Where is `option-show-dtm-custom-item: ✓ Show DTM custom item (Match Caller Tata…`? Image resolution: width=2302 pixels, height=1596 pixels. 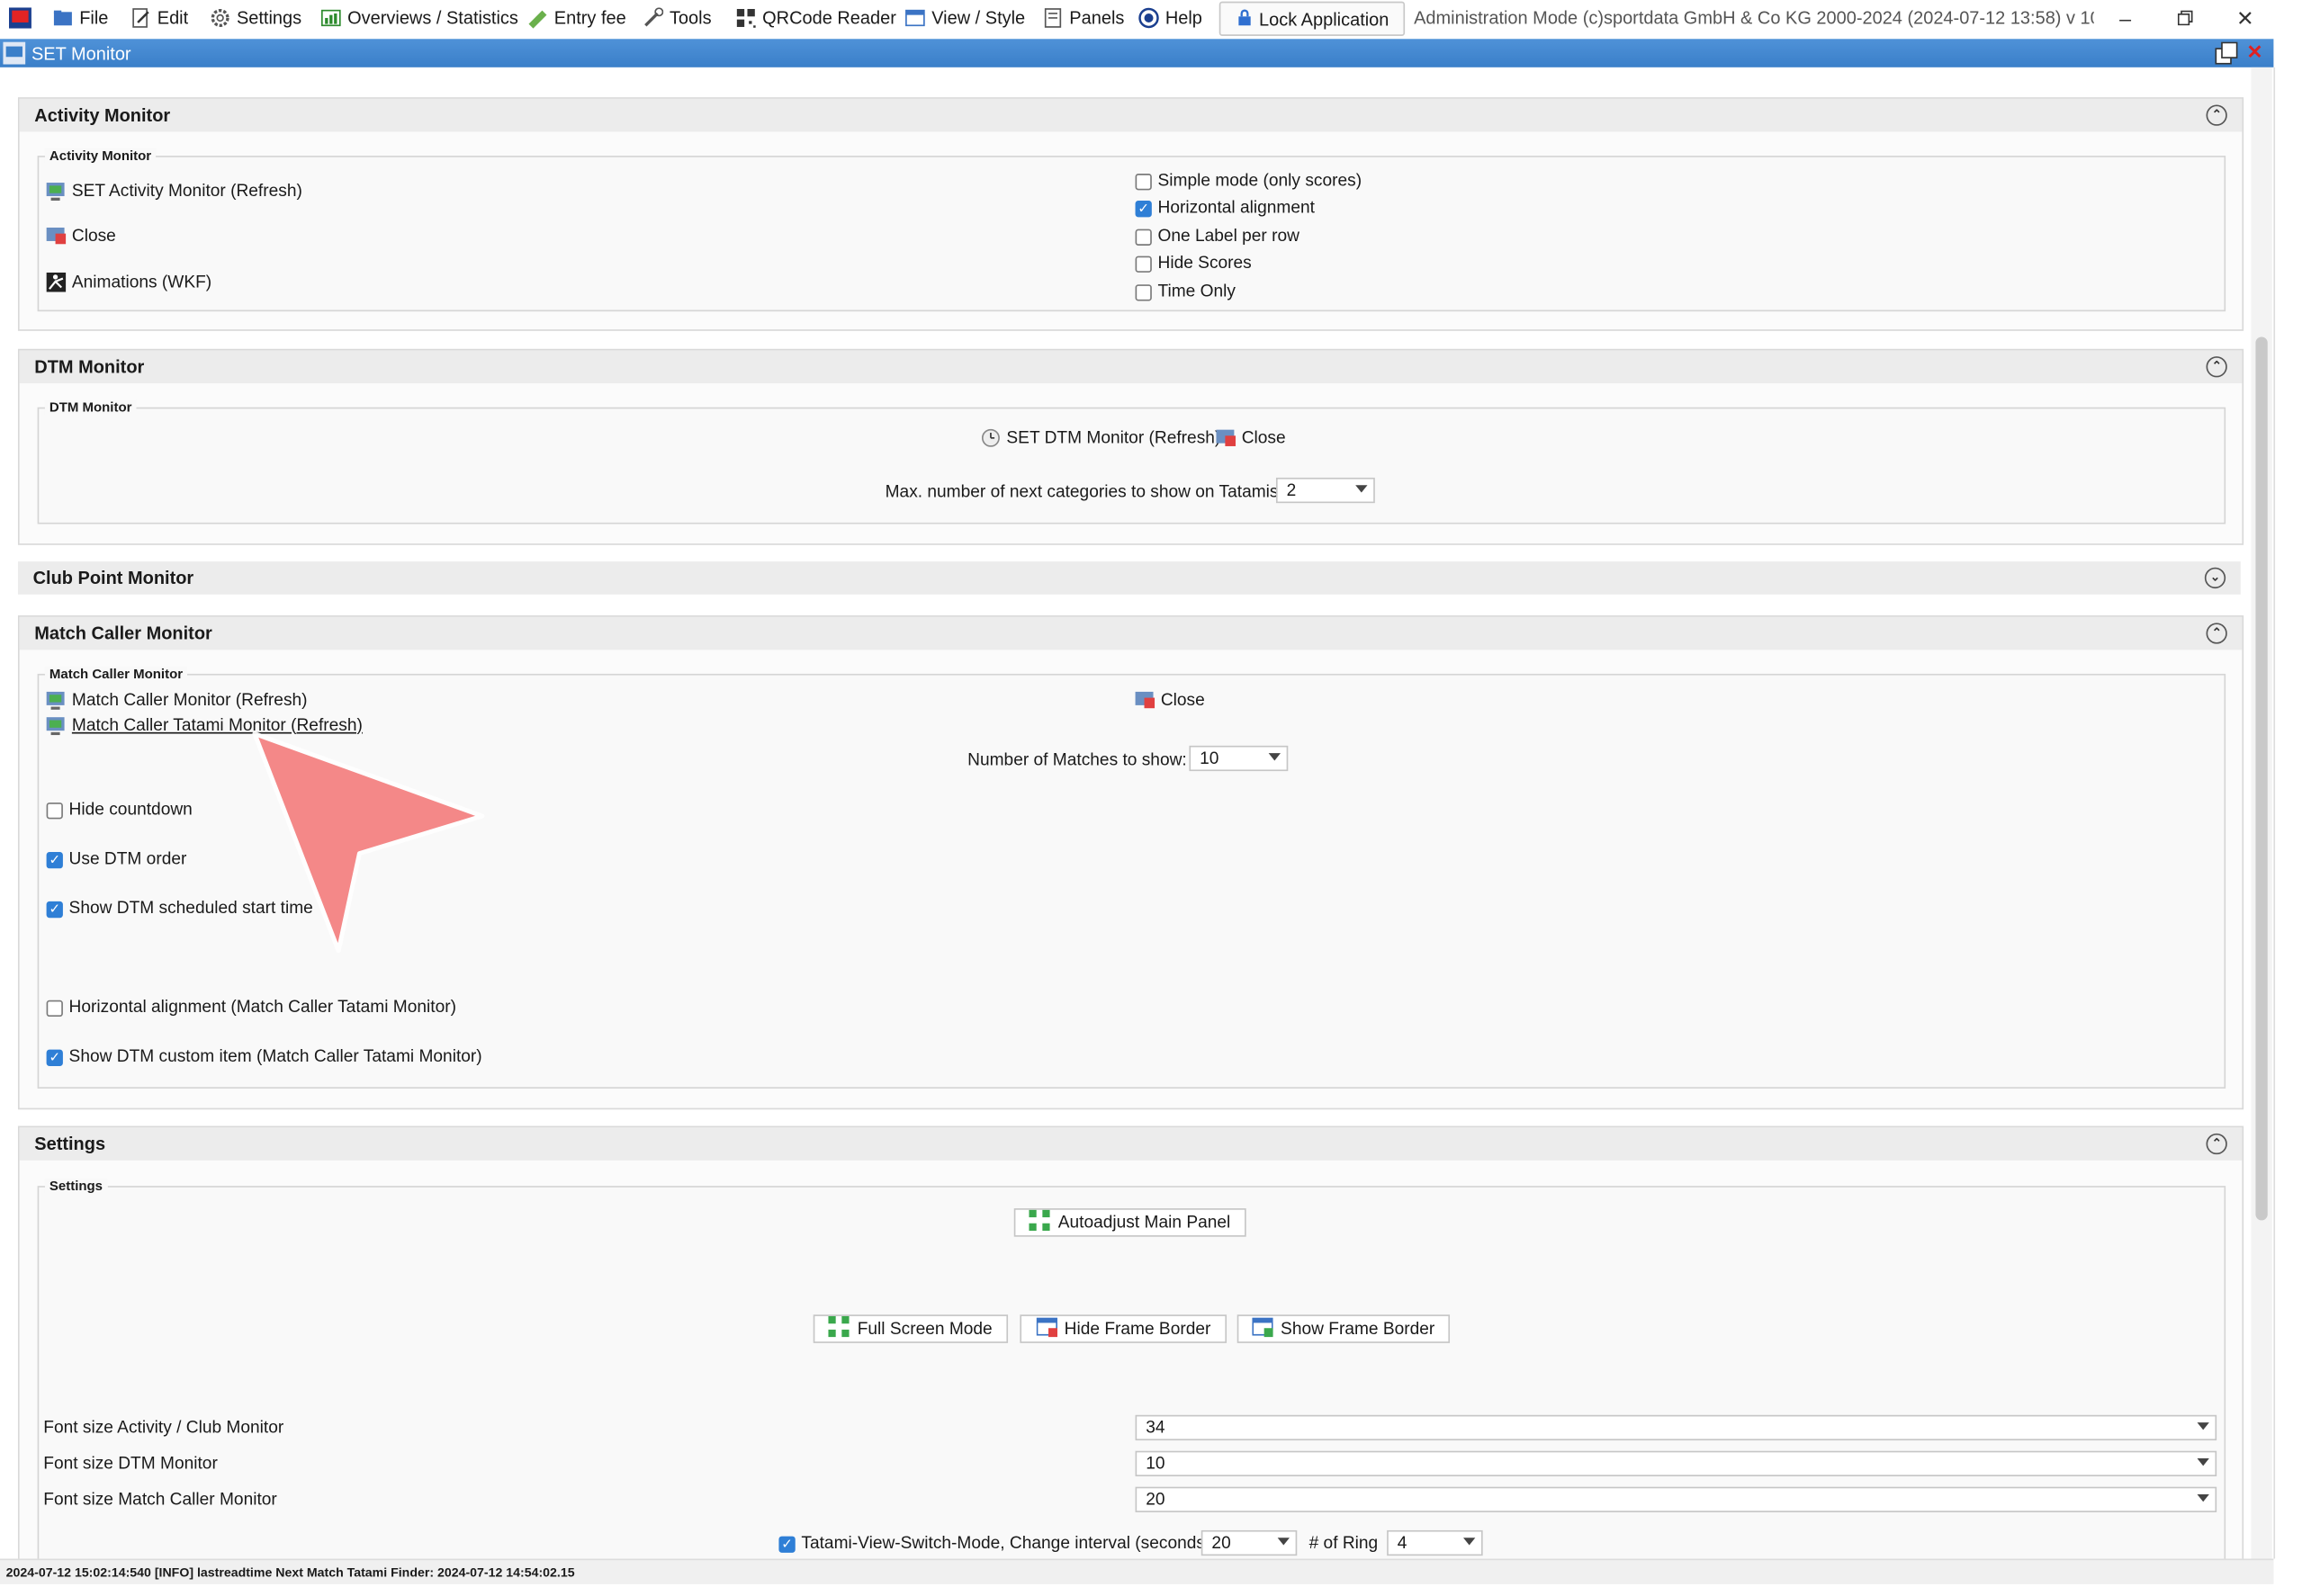 option-show-dtm-custom-item: ✓ Show DTM custom item (Match Caller Tata… is located at coordinates (264, 1057).